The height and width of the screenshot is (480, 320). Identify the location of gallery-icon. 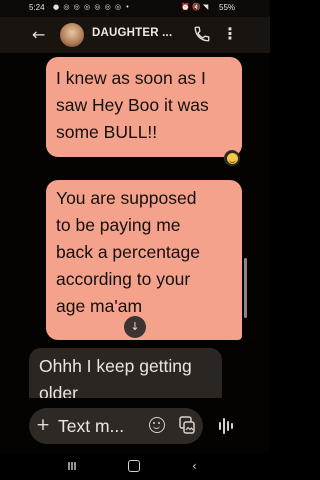
(187, 425).